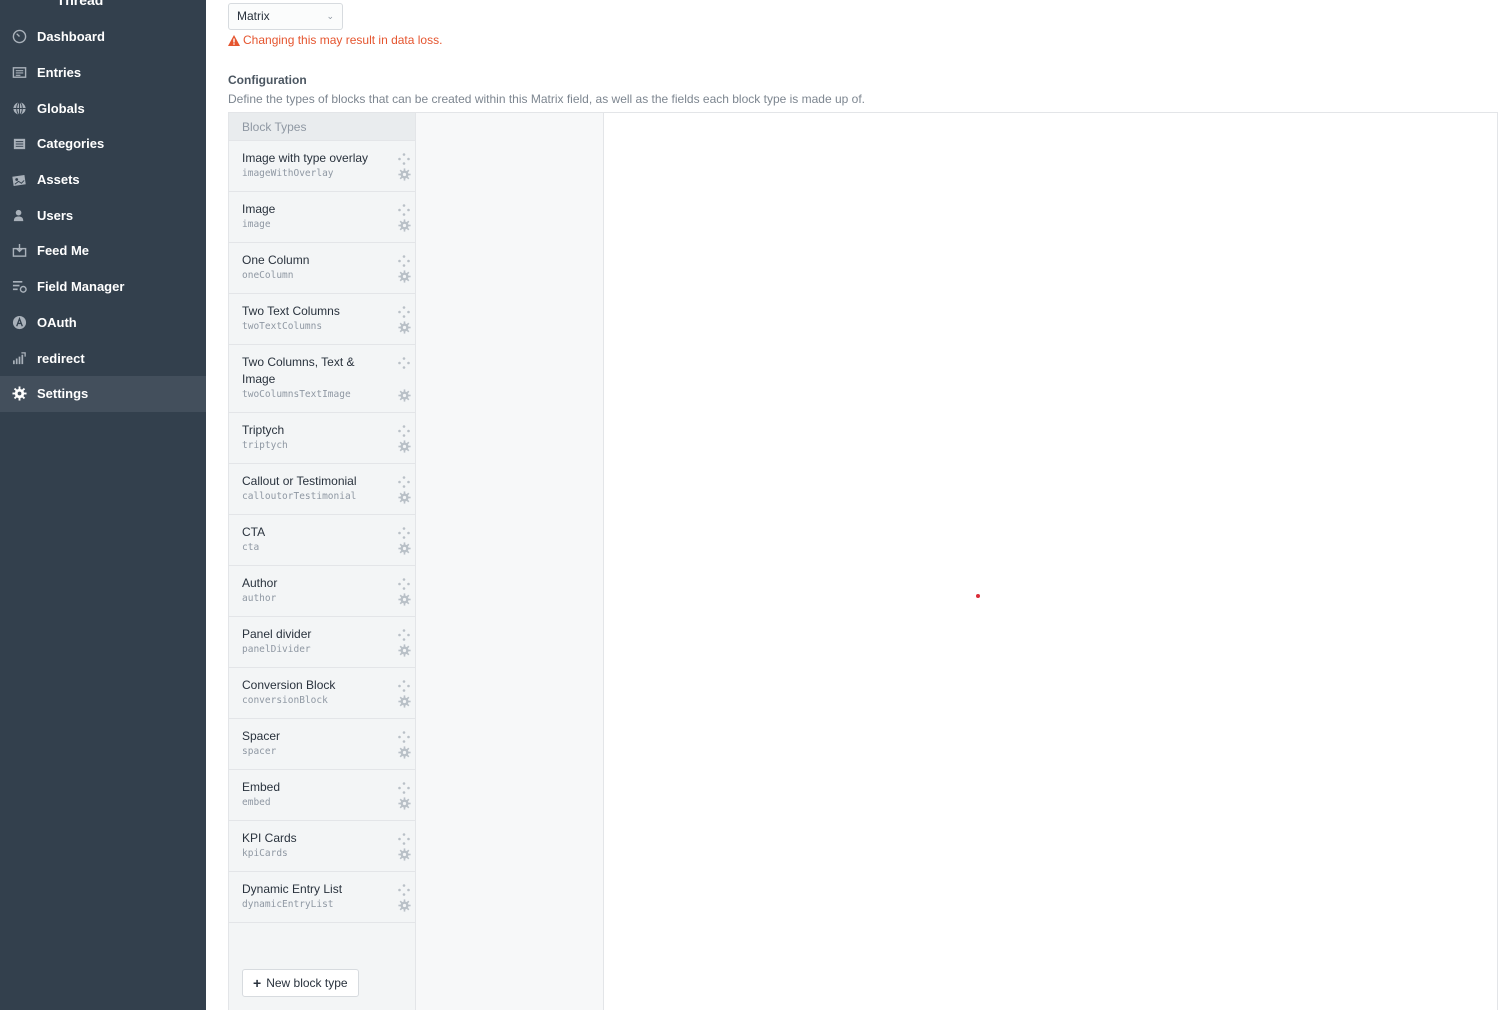 Image resolution: width=1501 pixels, height=1010 pixels. I want to click on sidebar-item-globals: Globals, so click(103, 108).